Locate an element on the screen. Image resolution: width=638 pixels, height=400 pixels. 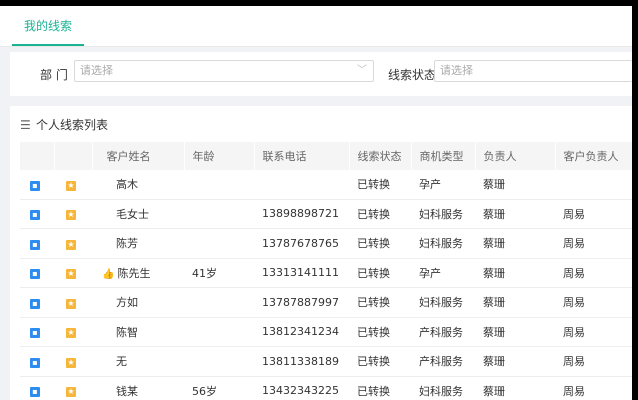
customer-name: 高木 is located at coordinates (127, 185).